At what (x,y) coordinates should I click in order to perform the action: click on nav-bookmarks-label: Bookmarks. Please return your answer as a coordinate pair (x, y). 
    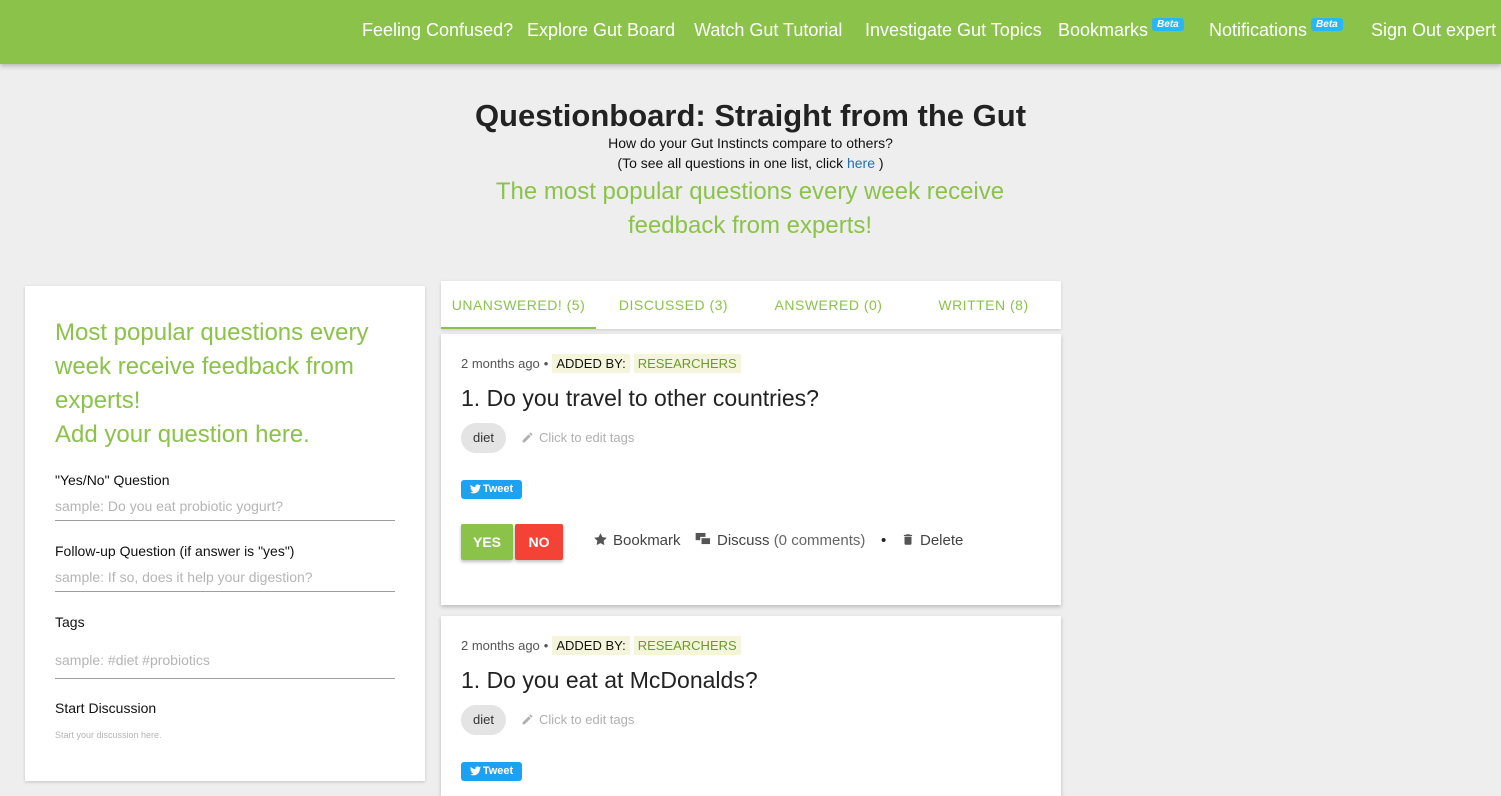
    Looking at the image, I should click on (1103, 30).